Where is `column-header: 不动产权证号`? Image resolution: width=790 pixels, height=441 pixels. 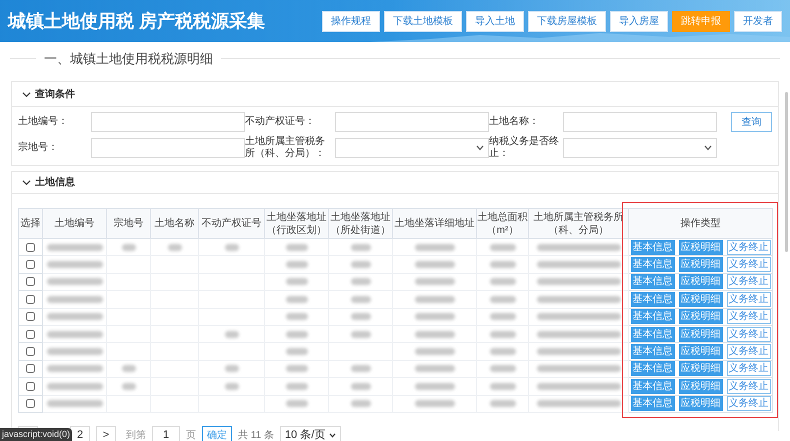 column-header: 不动产权证号 is located at coordinates (231, 223).